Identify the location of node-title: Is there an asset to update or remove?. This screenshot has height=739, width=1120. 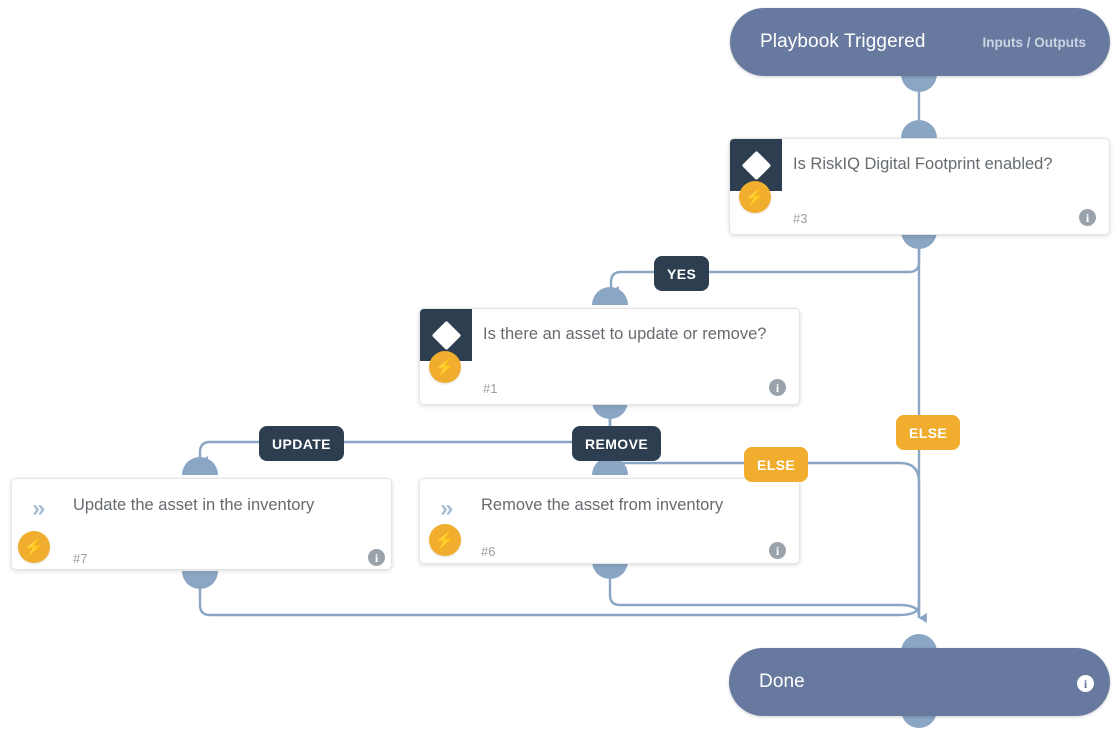
(625, 334).